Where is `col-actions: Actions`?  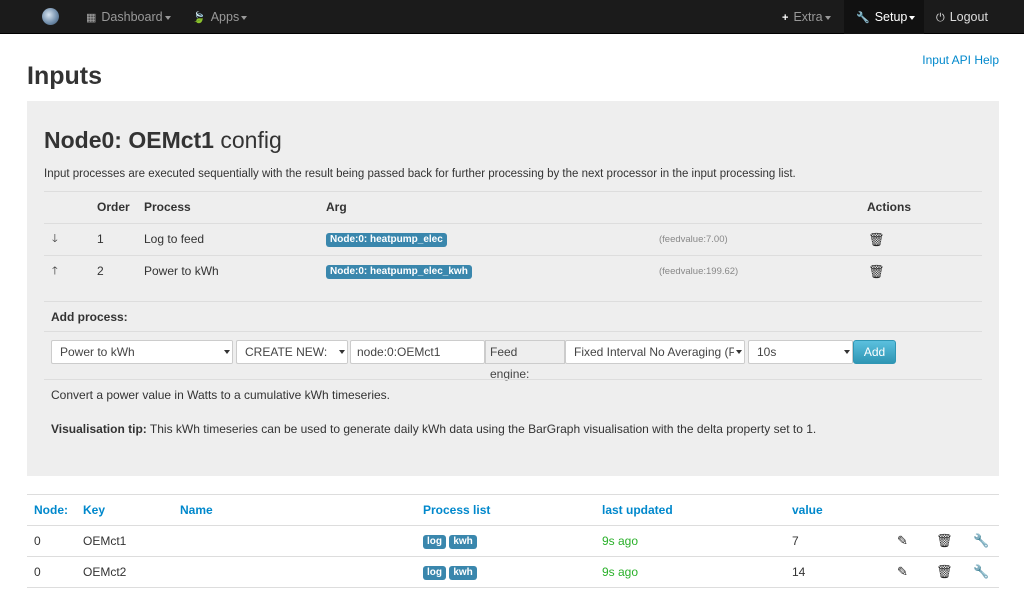
col-actions: Actions is located at coordinates (889, 207).